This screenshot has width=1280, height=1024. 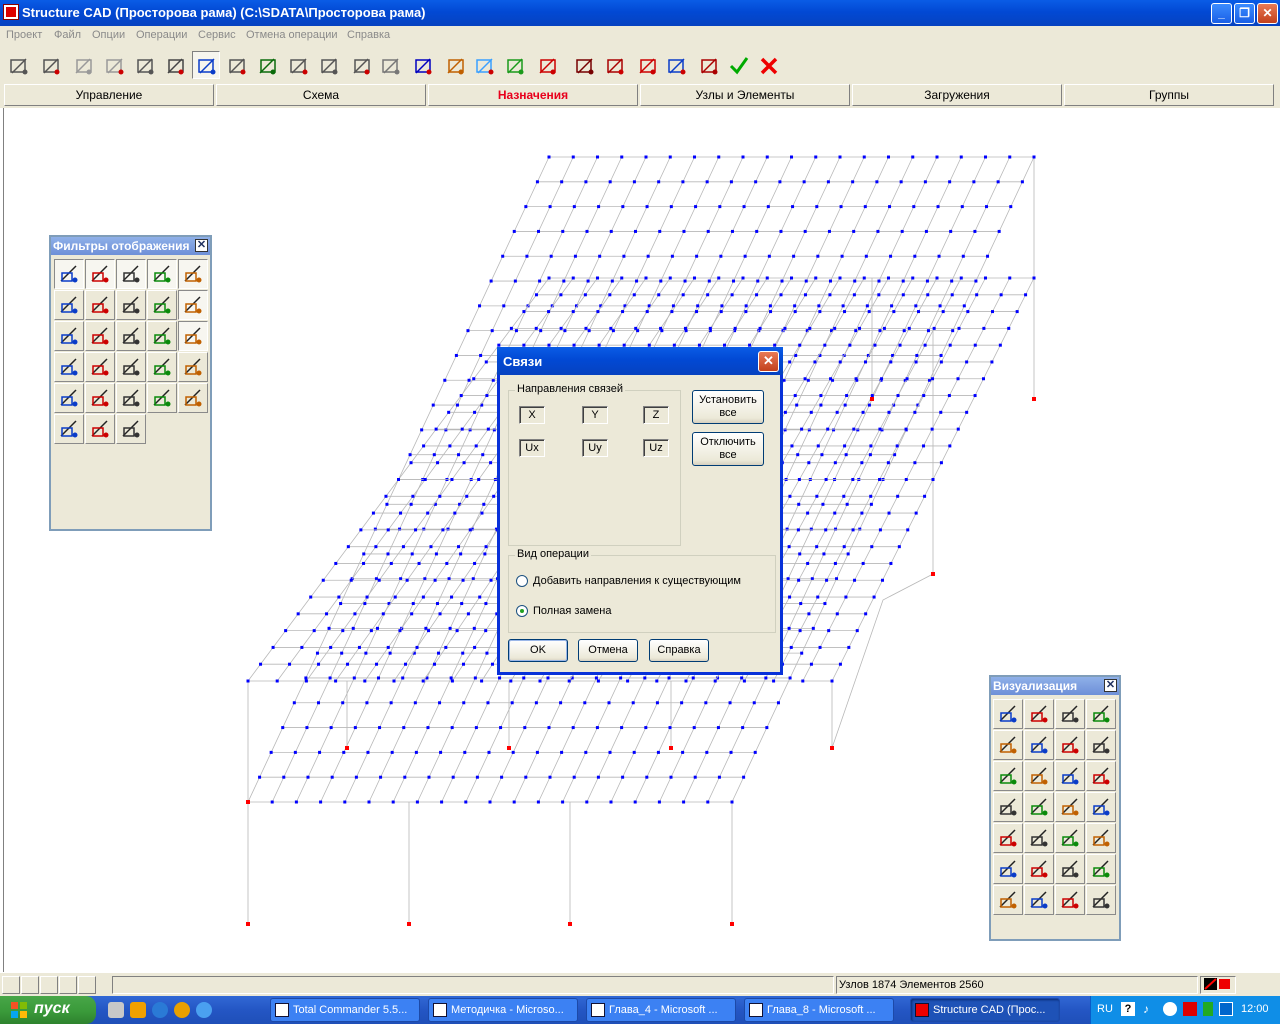 What do you see at coordinates (1267, 13) in the screenshot?
I see `close-window-button: ✕` at bounding box center [1267, 13].